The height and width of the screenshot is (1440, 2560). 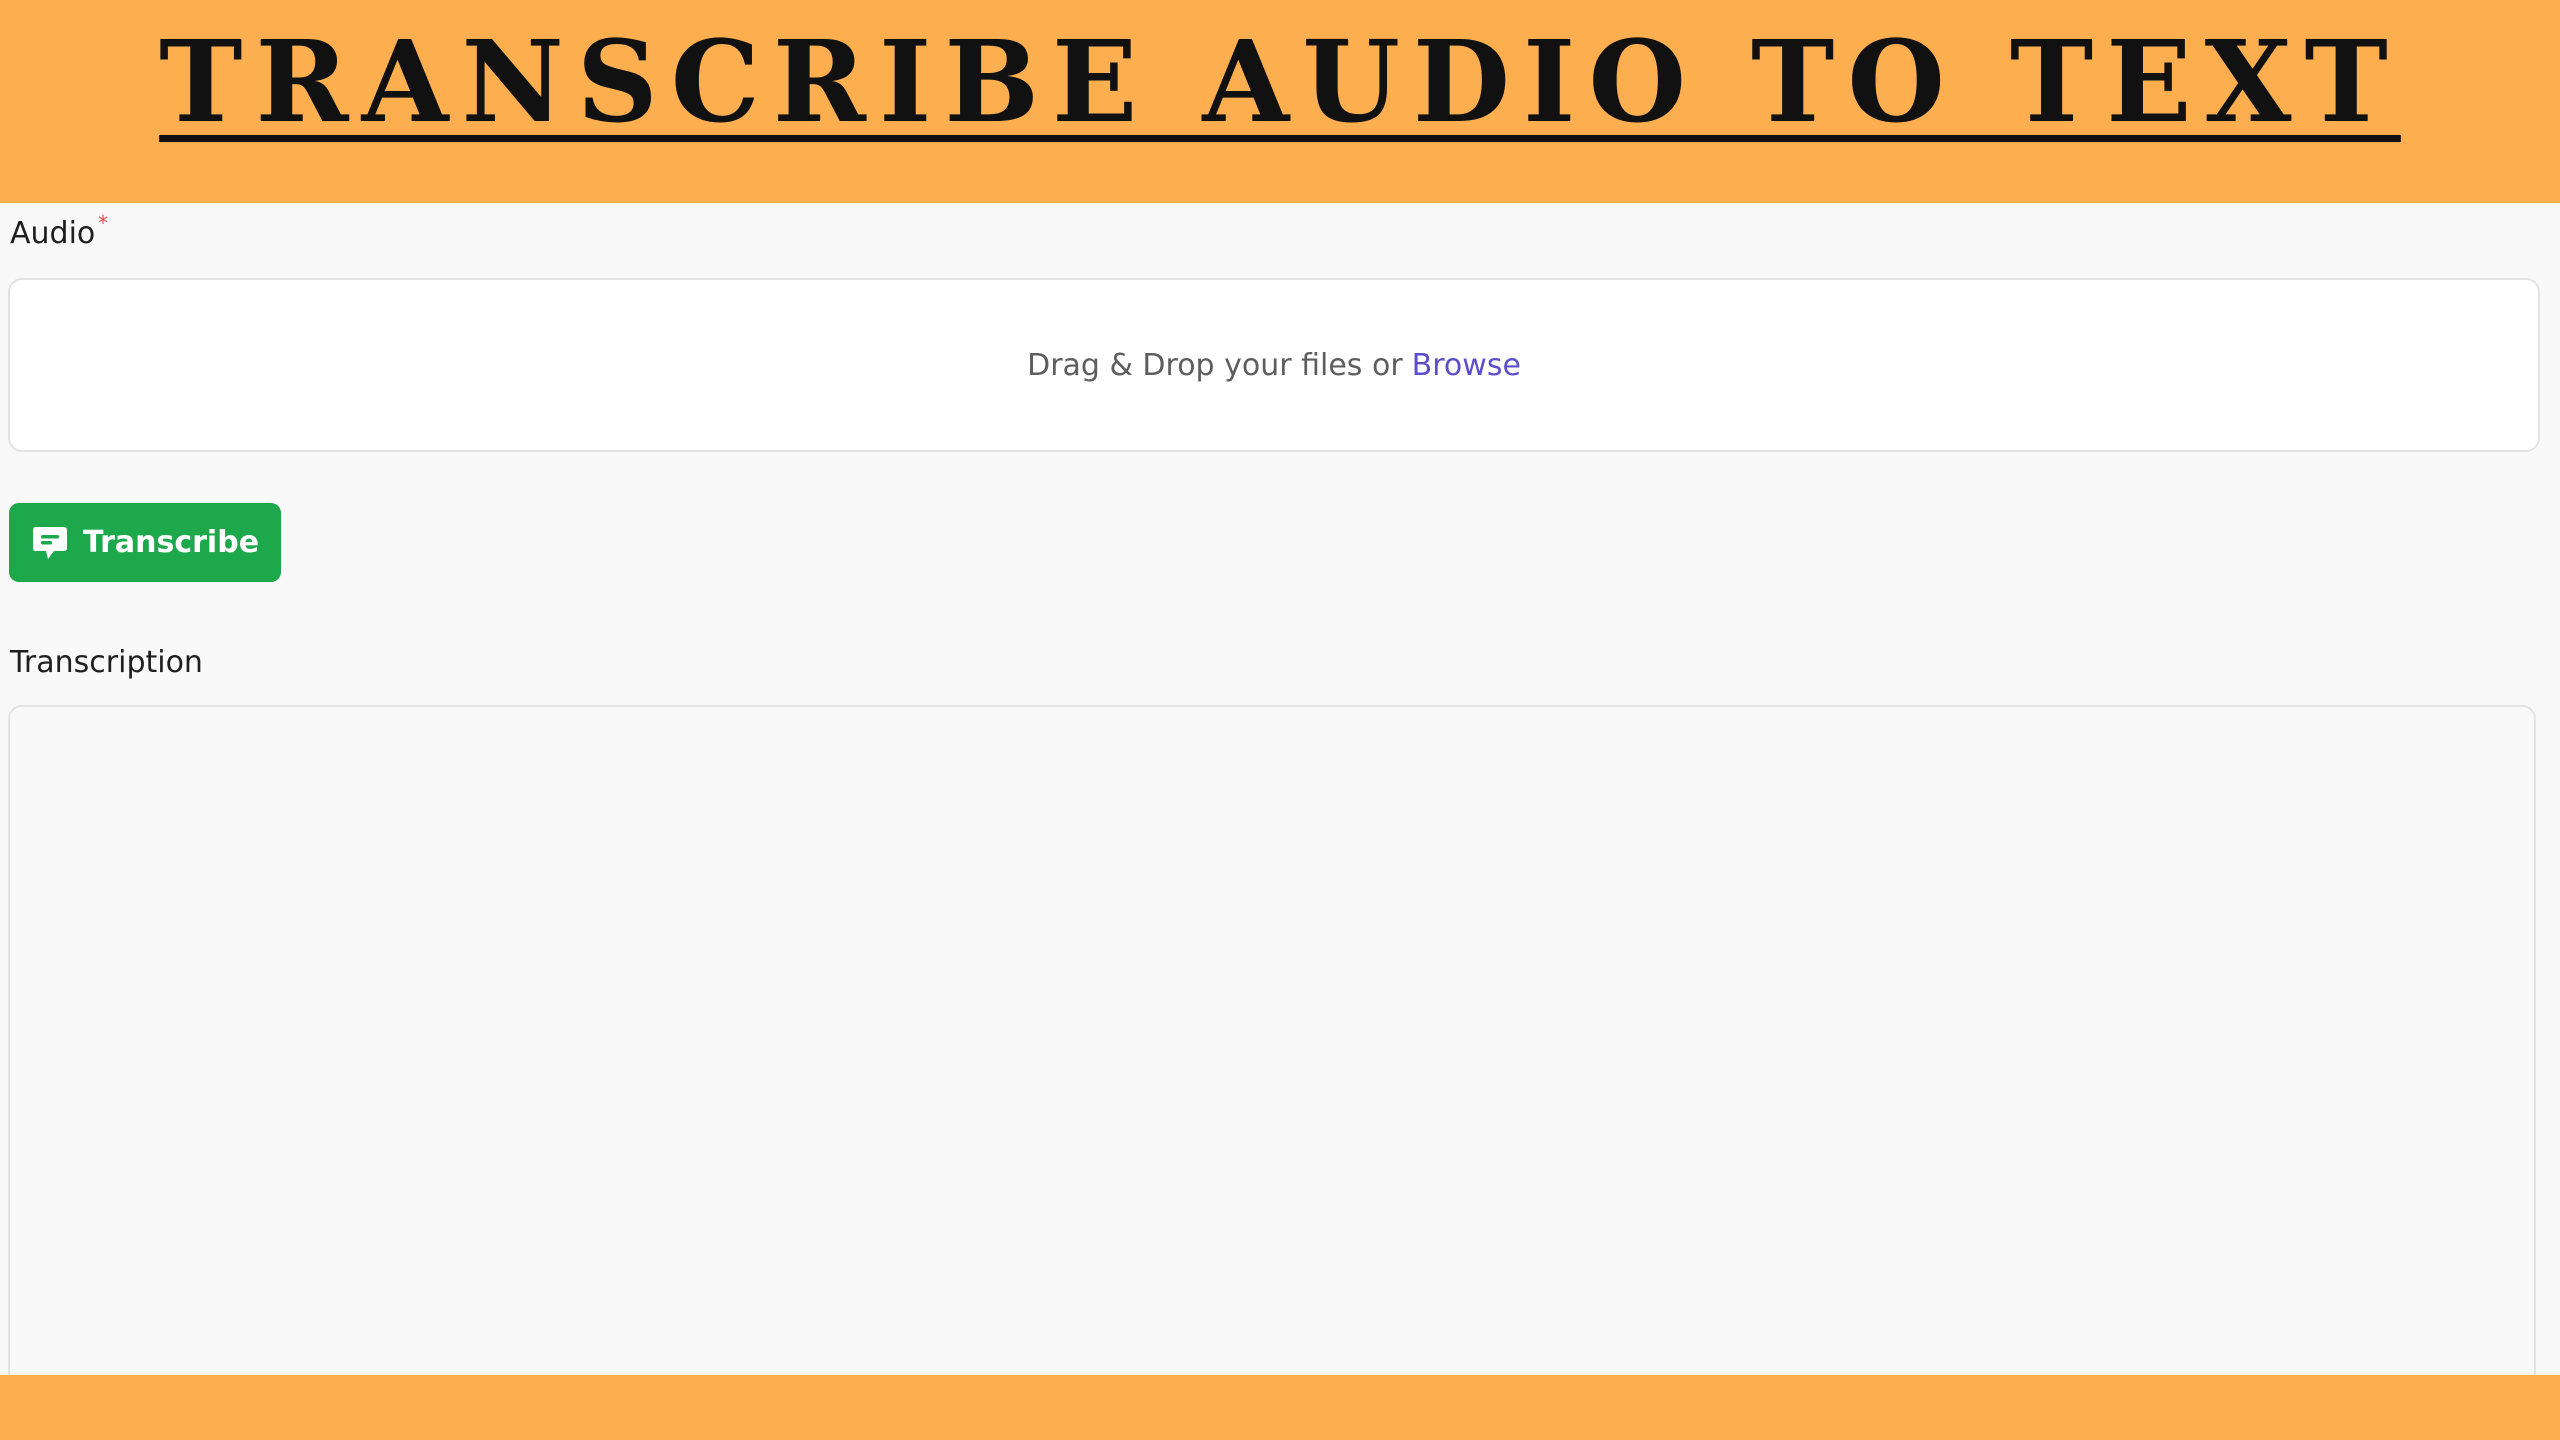 What do you see at coordinates (171, 542) in the screenshot?
I see `transcribe-button-label: Transcribe` at bounding box center [171, 542].